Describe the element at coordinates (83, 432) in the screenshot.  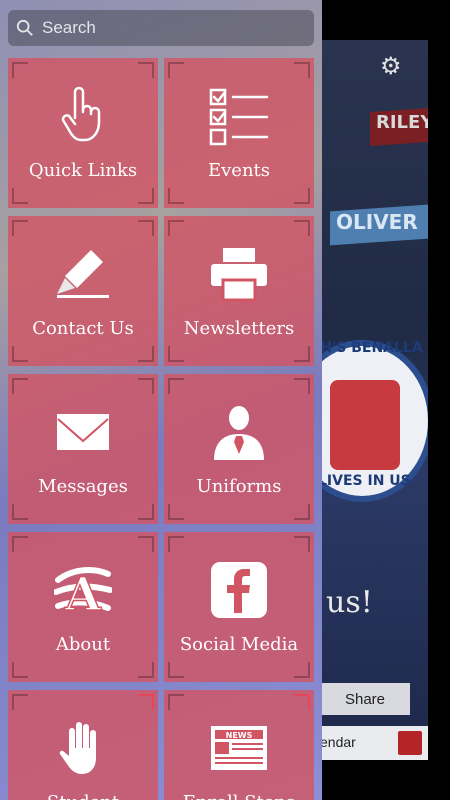
I see `envelope-icon` at that location.